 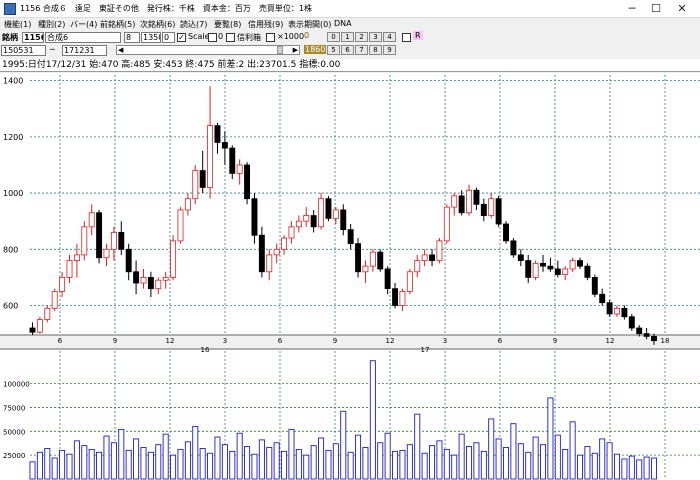 What do you see at coordinates (361, 50) in the screenshot?
I see `num-button-7: 7` at bounding box center [361, 50].